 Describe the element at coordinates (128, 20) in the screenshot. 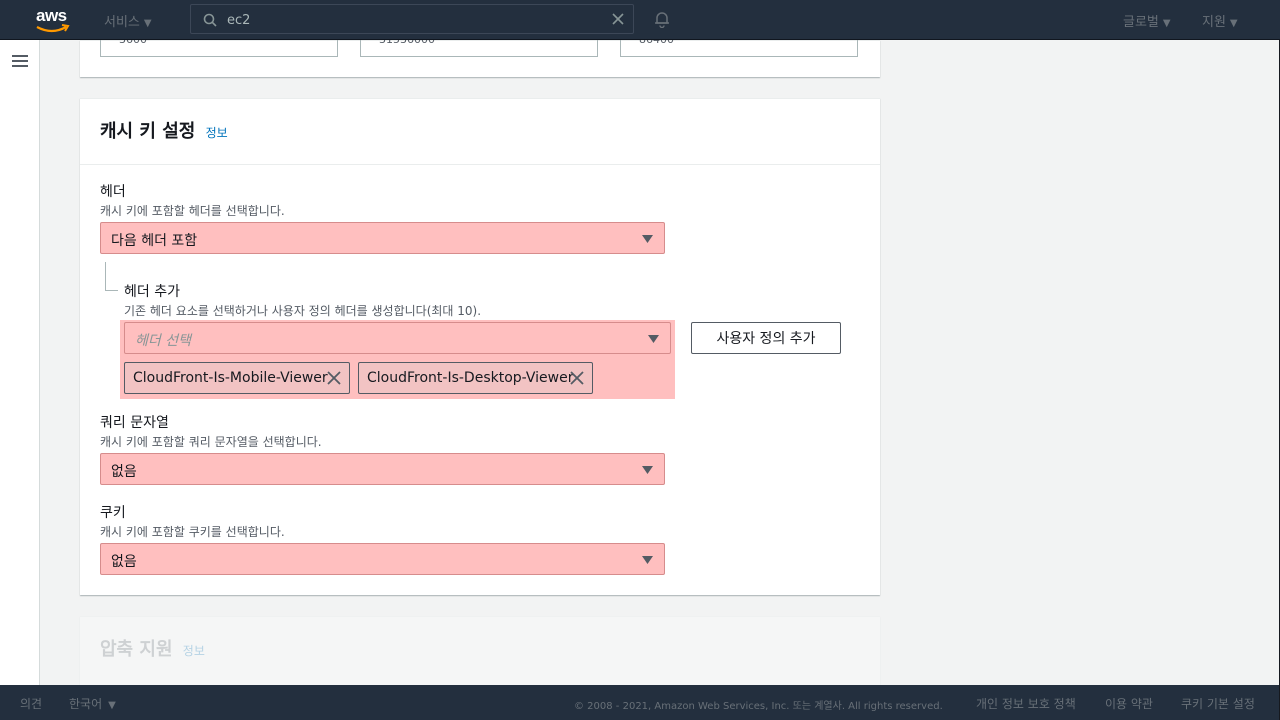

I see `services-menu: 서비스 ▼` at that location.